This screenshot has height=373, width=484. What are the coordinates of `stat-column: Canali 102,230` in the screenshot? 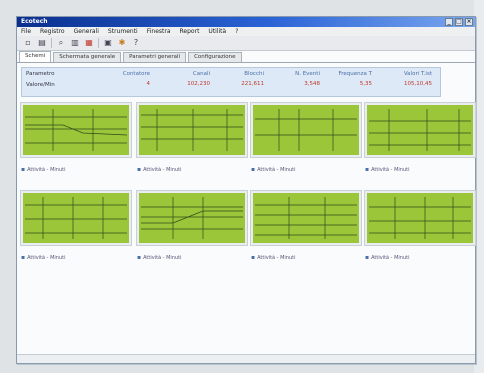 It's located at (187, 79).